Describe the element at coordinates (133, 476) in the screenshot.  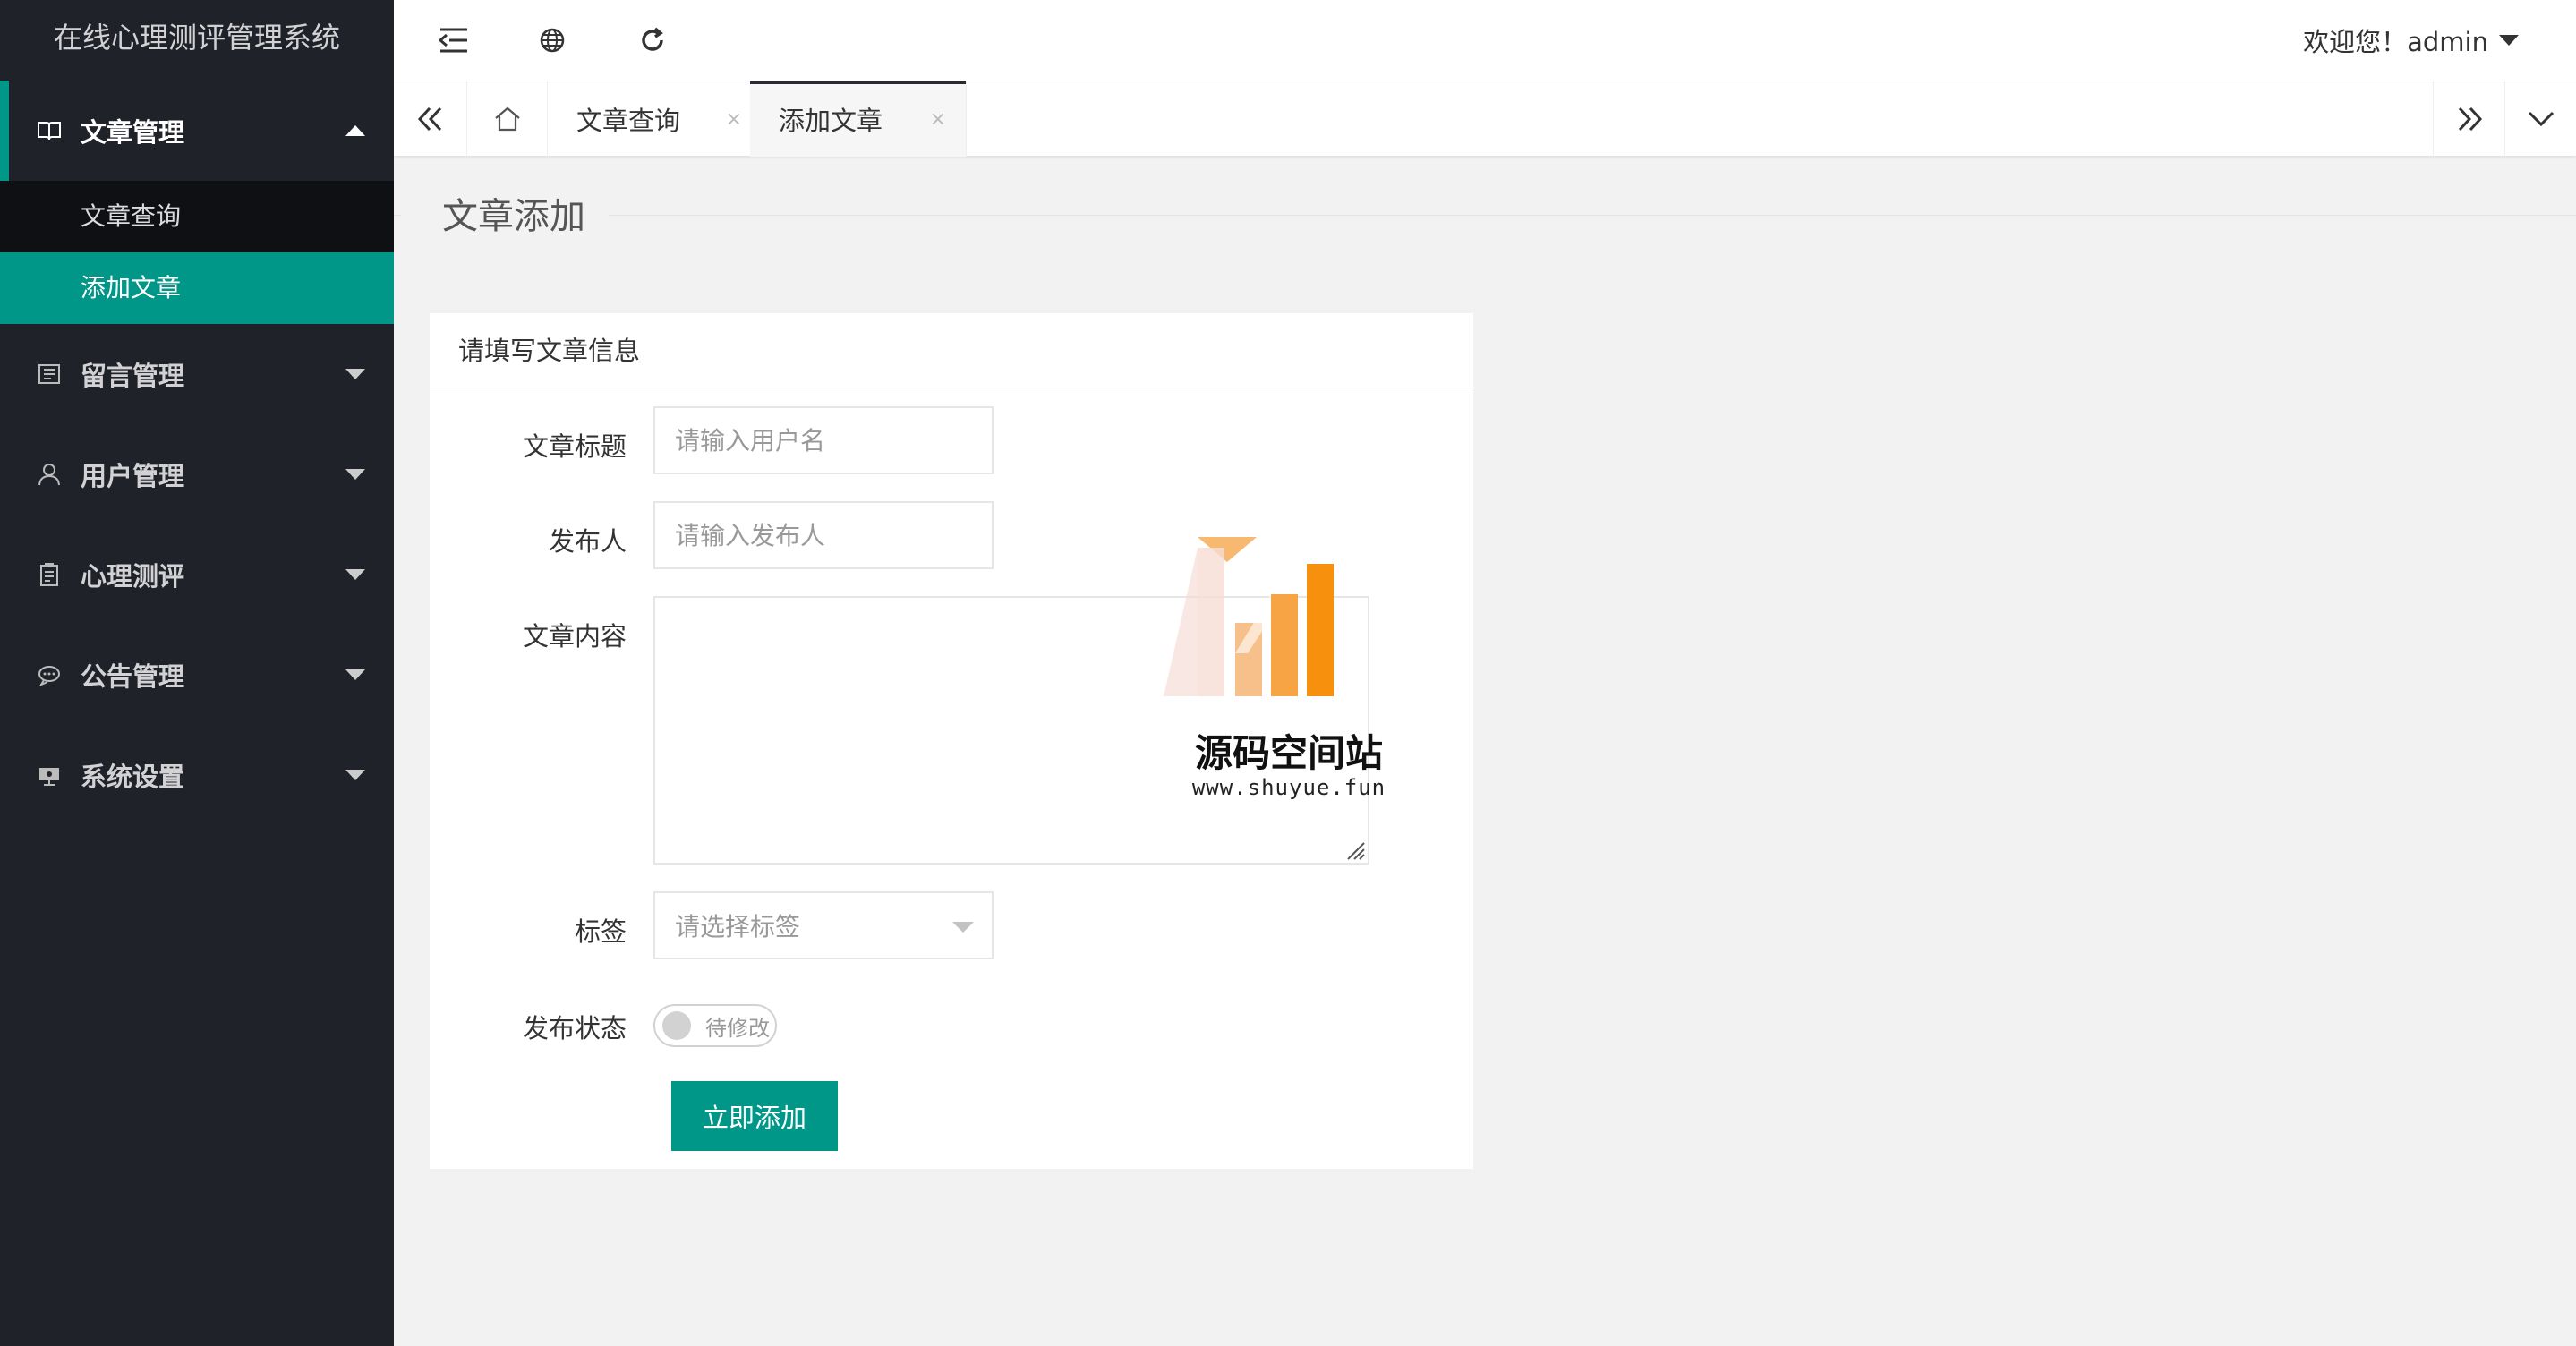
I see `menu-label: 用户管理` at that location.